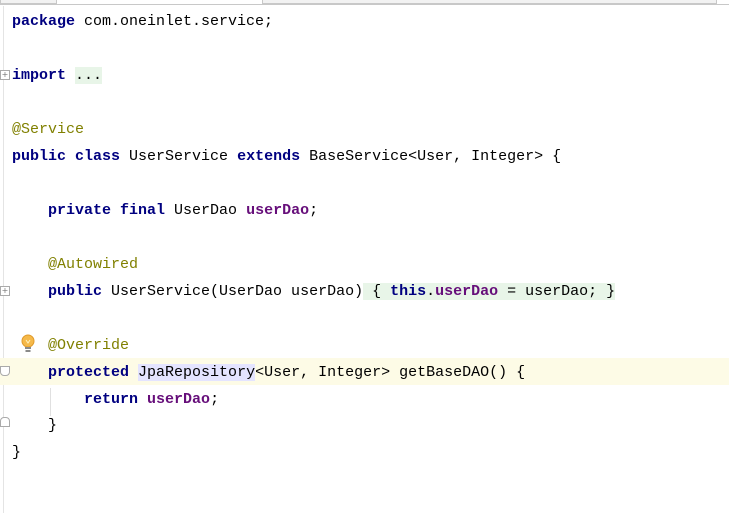 This screenshot has width=729, height=513. I want to click on code-token: @Autowired, so click(93, 264).